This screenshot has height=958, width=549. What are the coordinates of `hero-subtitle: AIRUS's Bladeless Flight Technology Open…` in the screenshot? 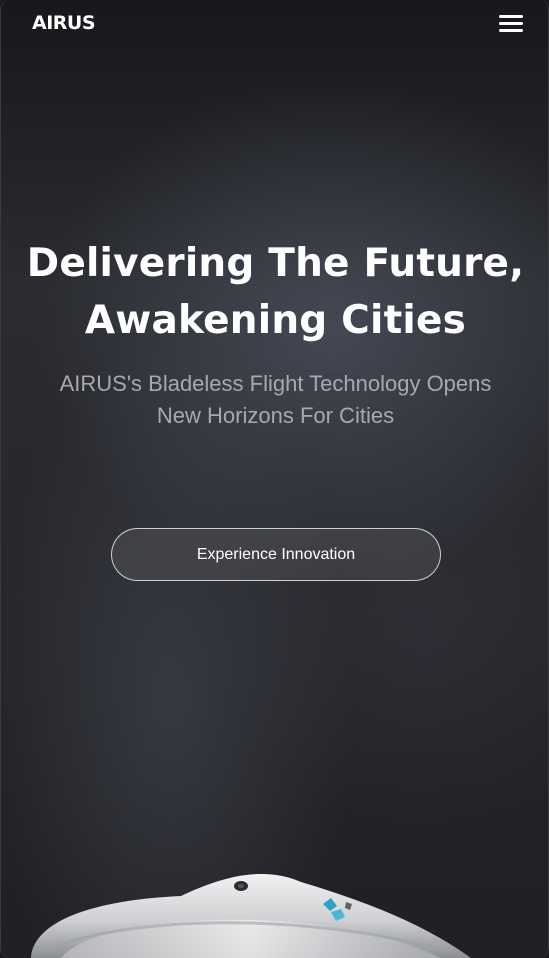 It's located at (275, 400).